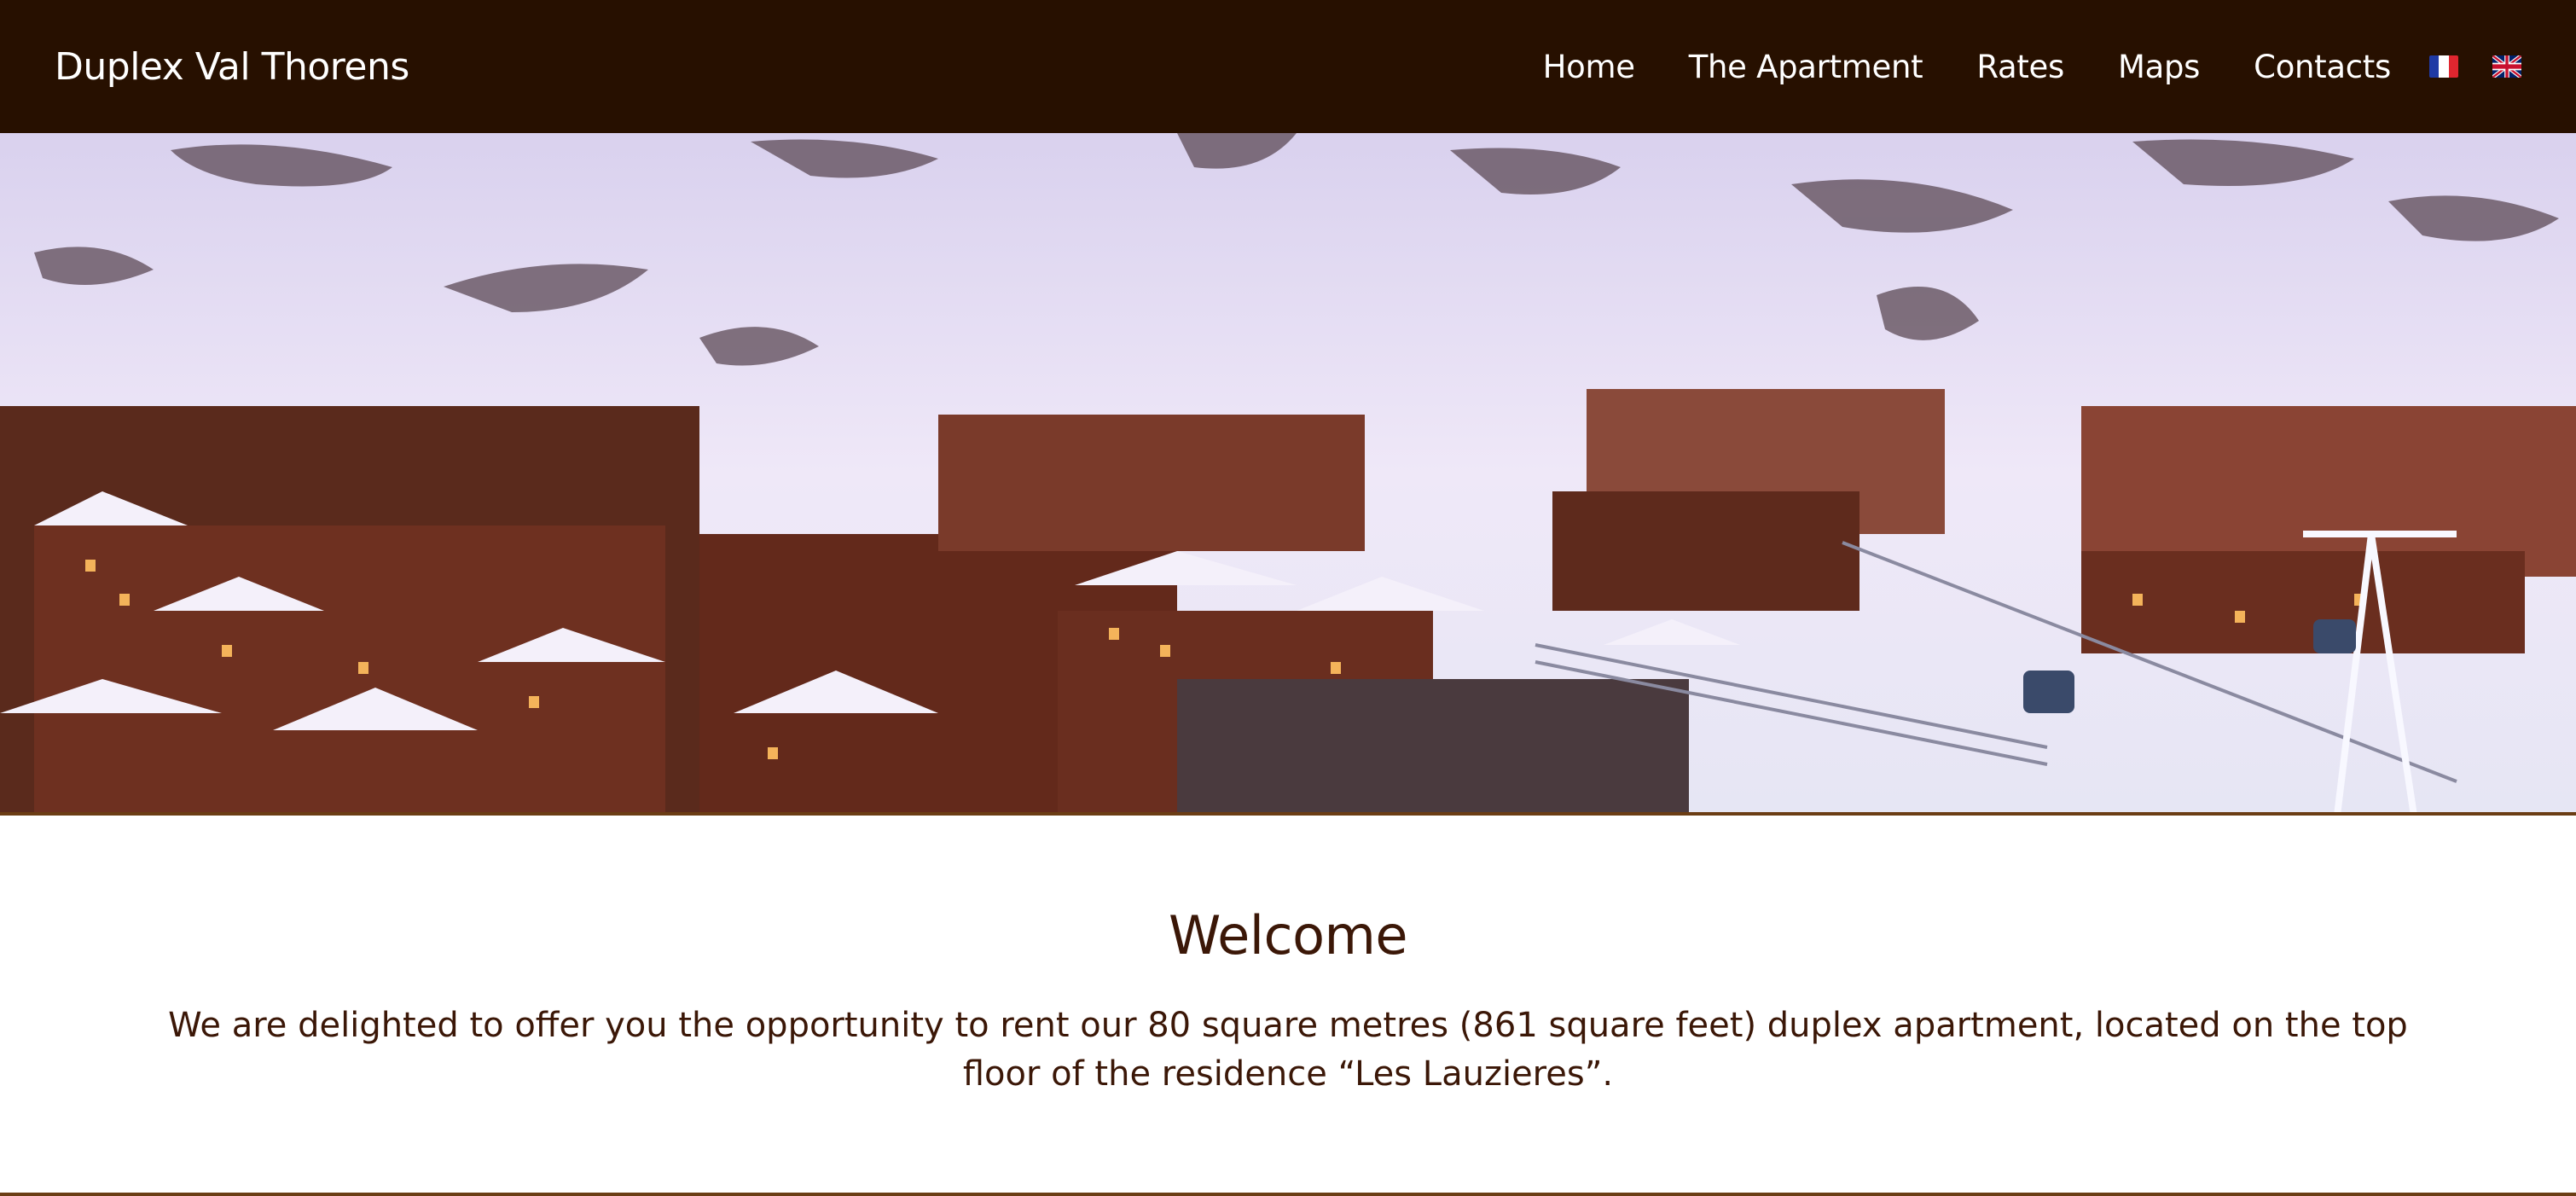 This screenshot has height=1196, width=2576. Describe the element at coordinates (1806, 67) in the screenshot. I see `nav-the-apartment: The Apartment` at that location.